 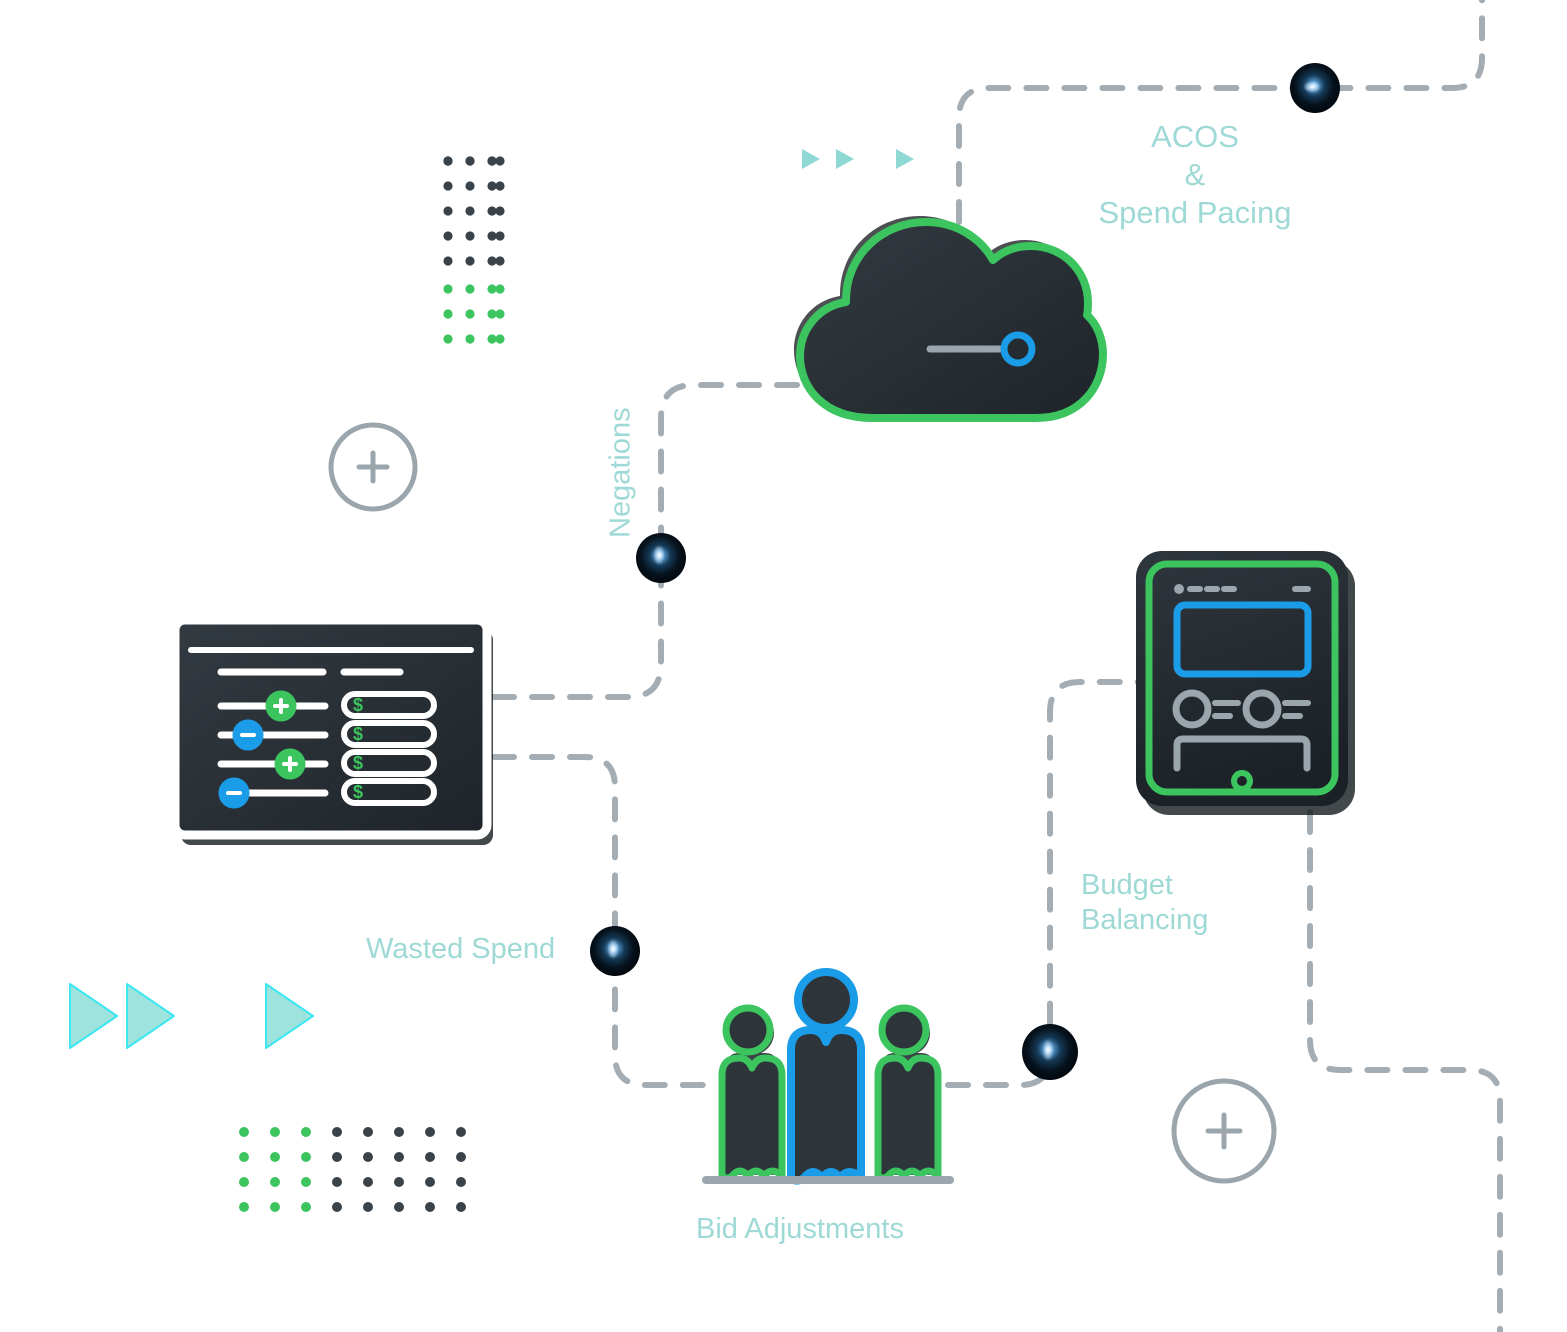 What do you see at coordinates (800, 1229) in the screenshot?
I see `label-bid-adjustments: Bid Adjustments` at bounding box center [800, 1229].